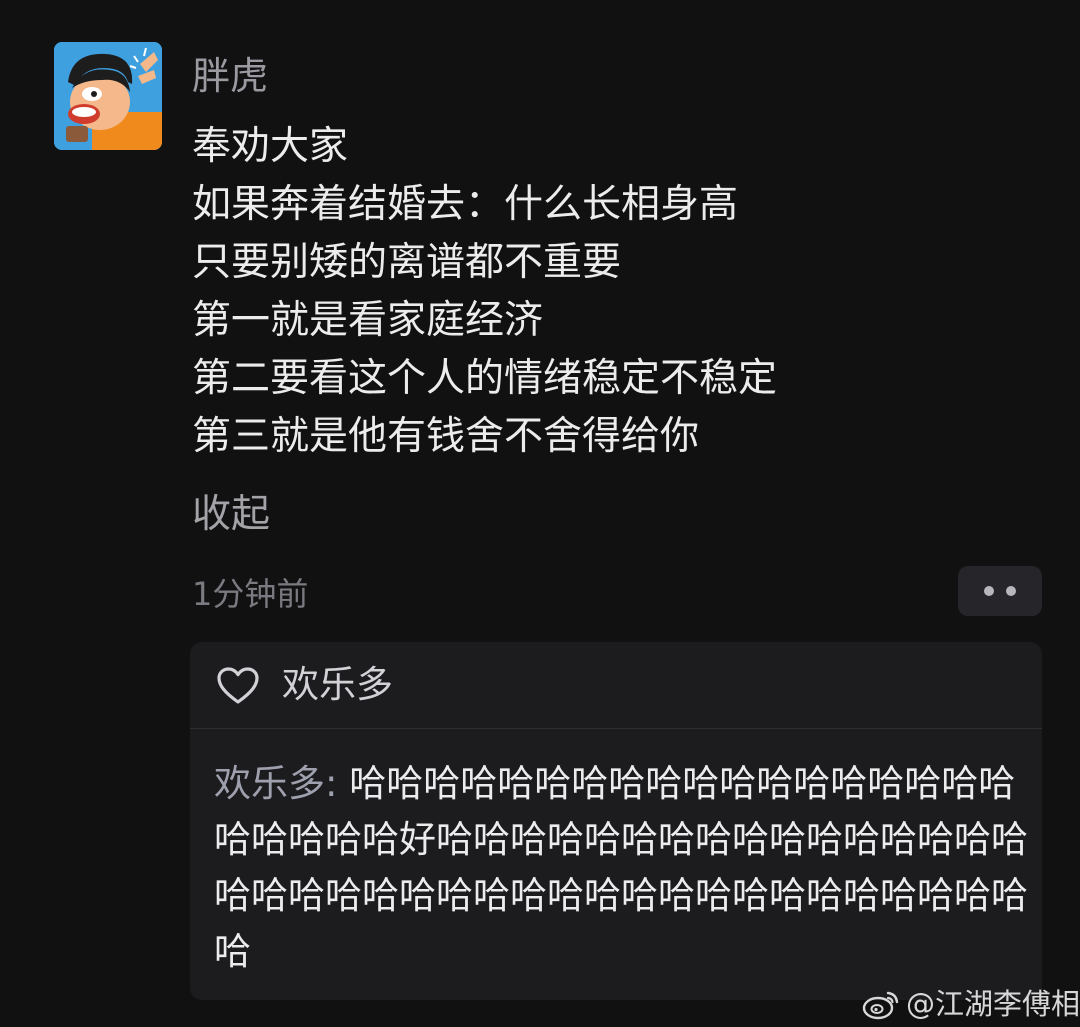 The image size is (1080, 1027). I want to click on post-line: 如果奔着结婚去：什么长相身高, so click(465, 204).